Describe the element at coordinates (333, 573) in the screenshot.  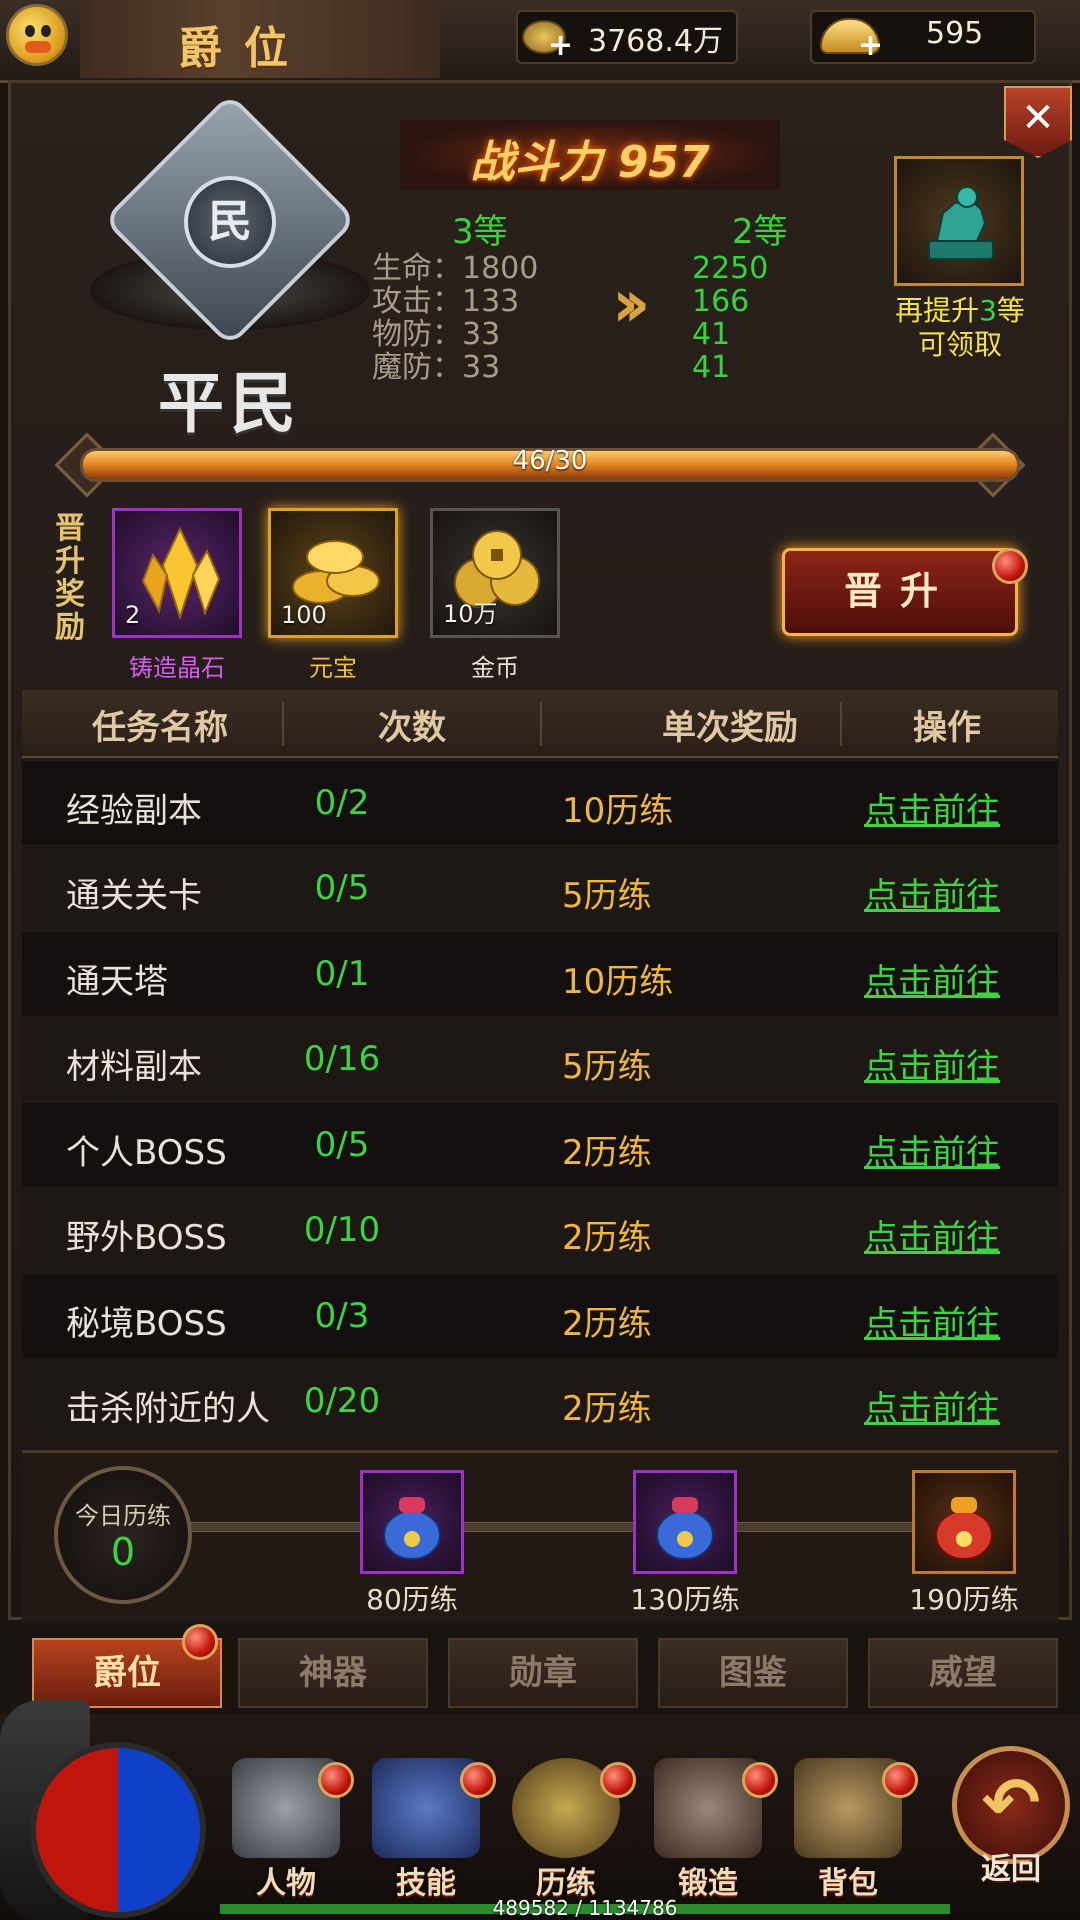
I see `reward-item-ingot: 100` at that location.